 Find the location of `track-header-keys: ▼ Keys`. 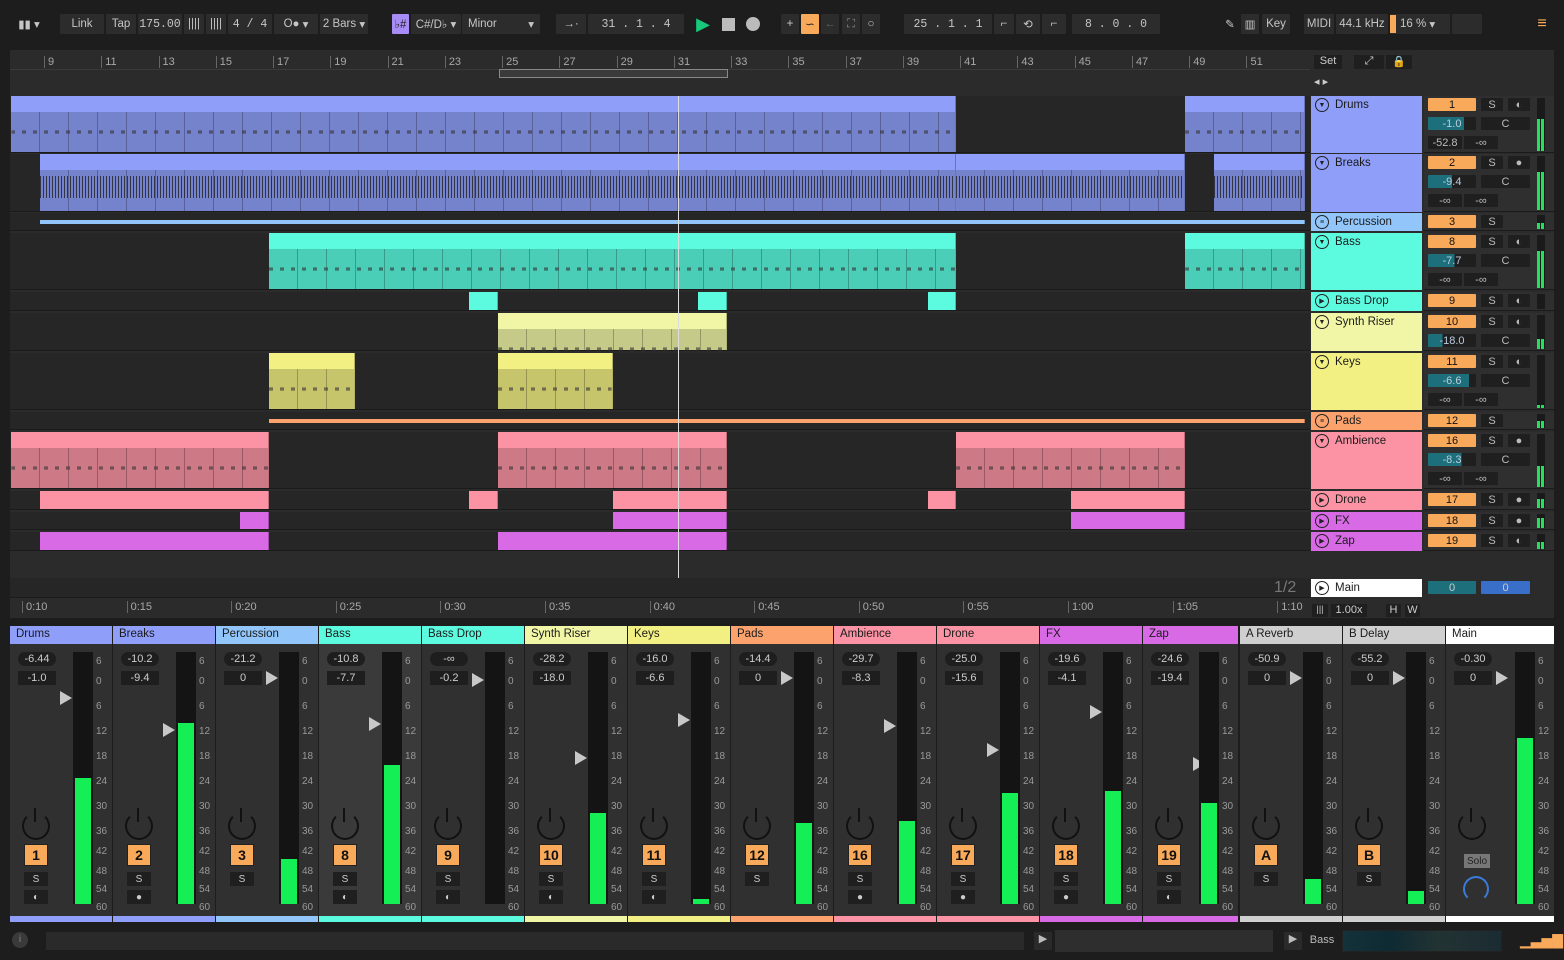

track-header-keys: ▼ Keys is located at coordinates (1366, 381).